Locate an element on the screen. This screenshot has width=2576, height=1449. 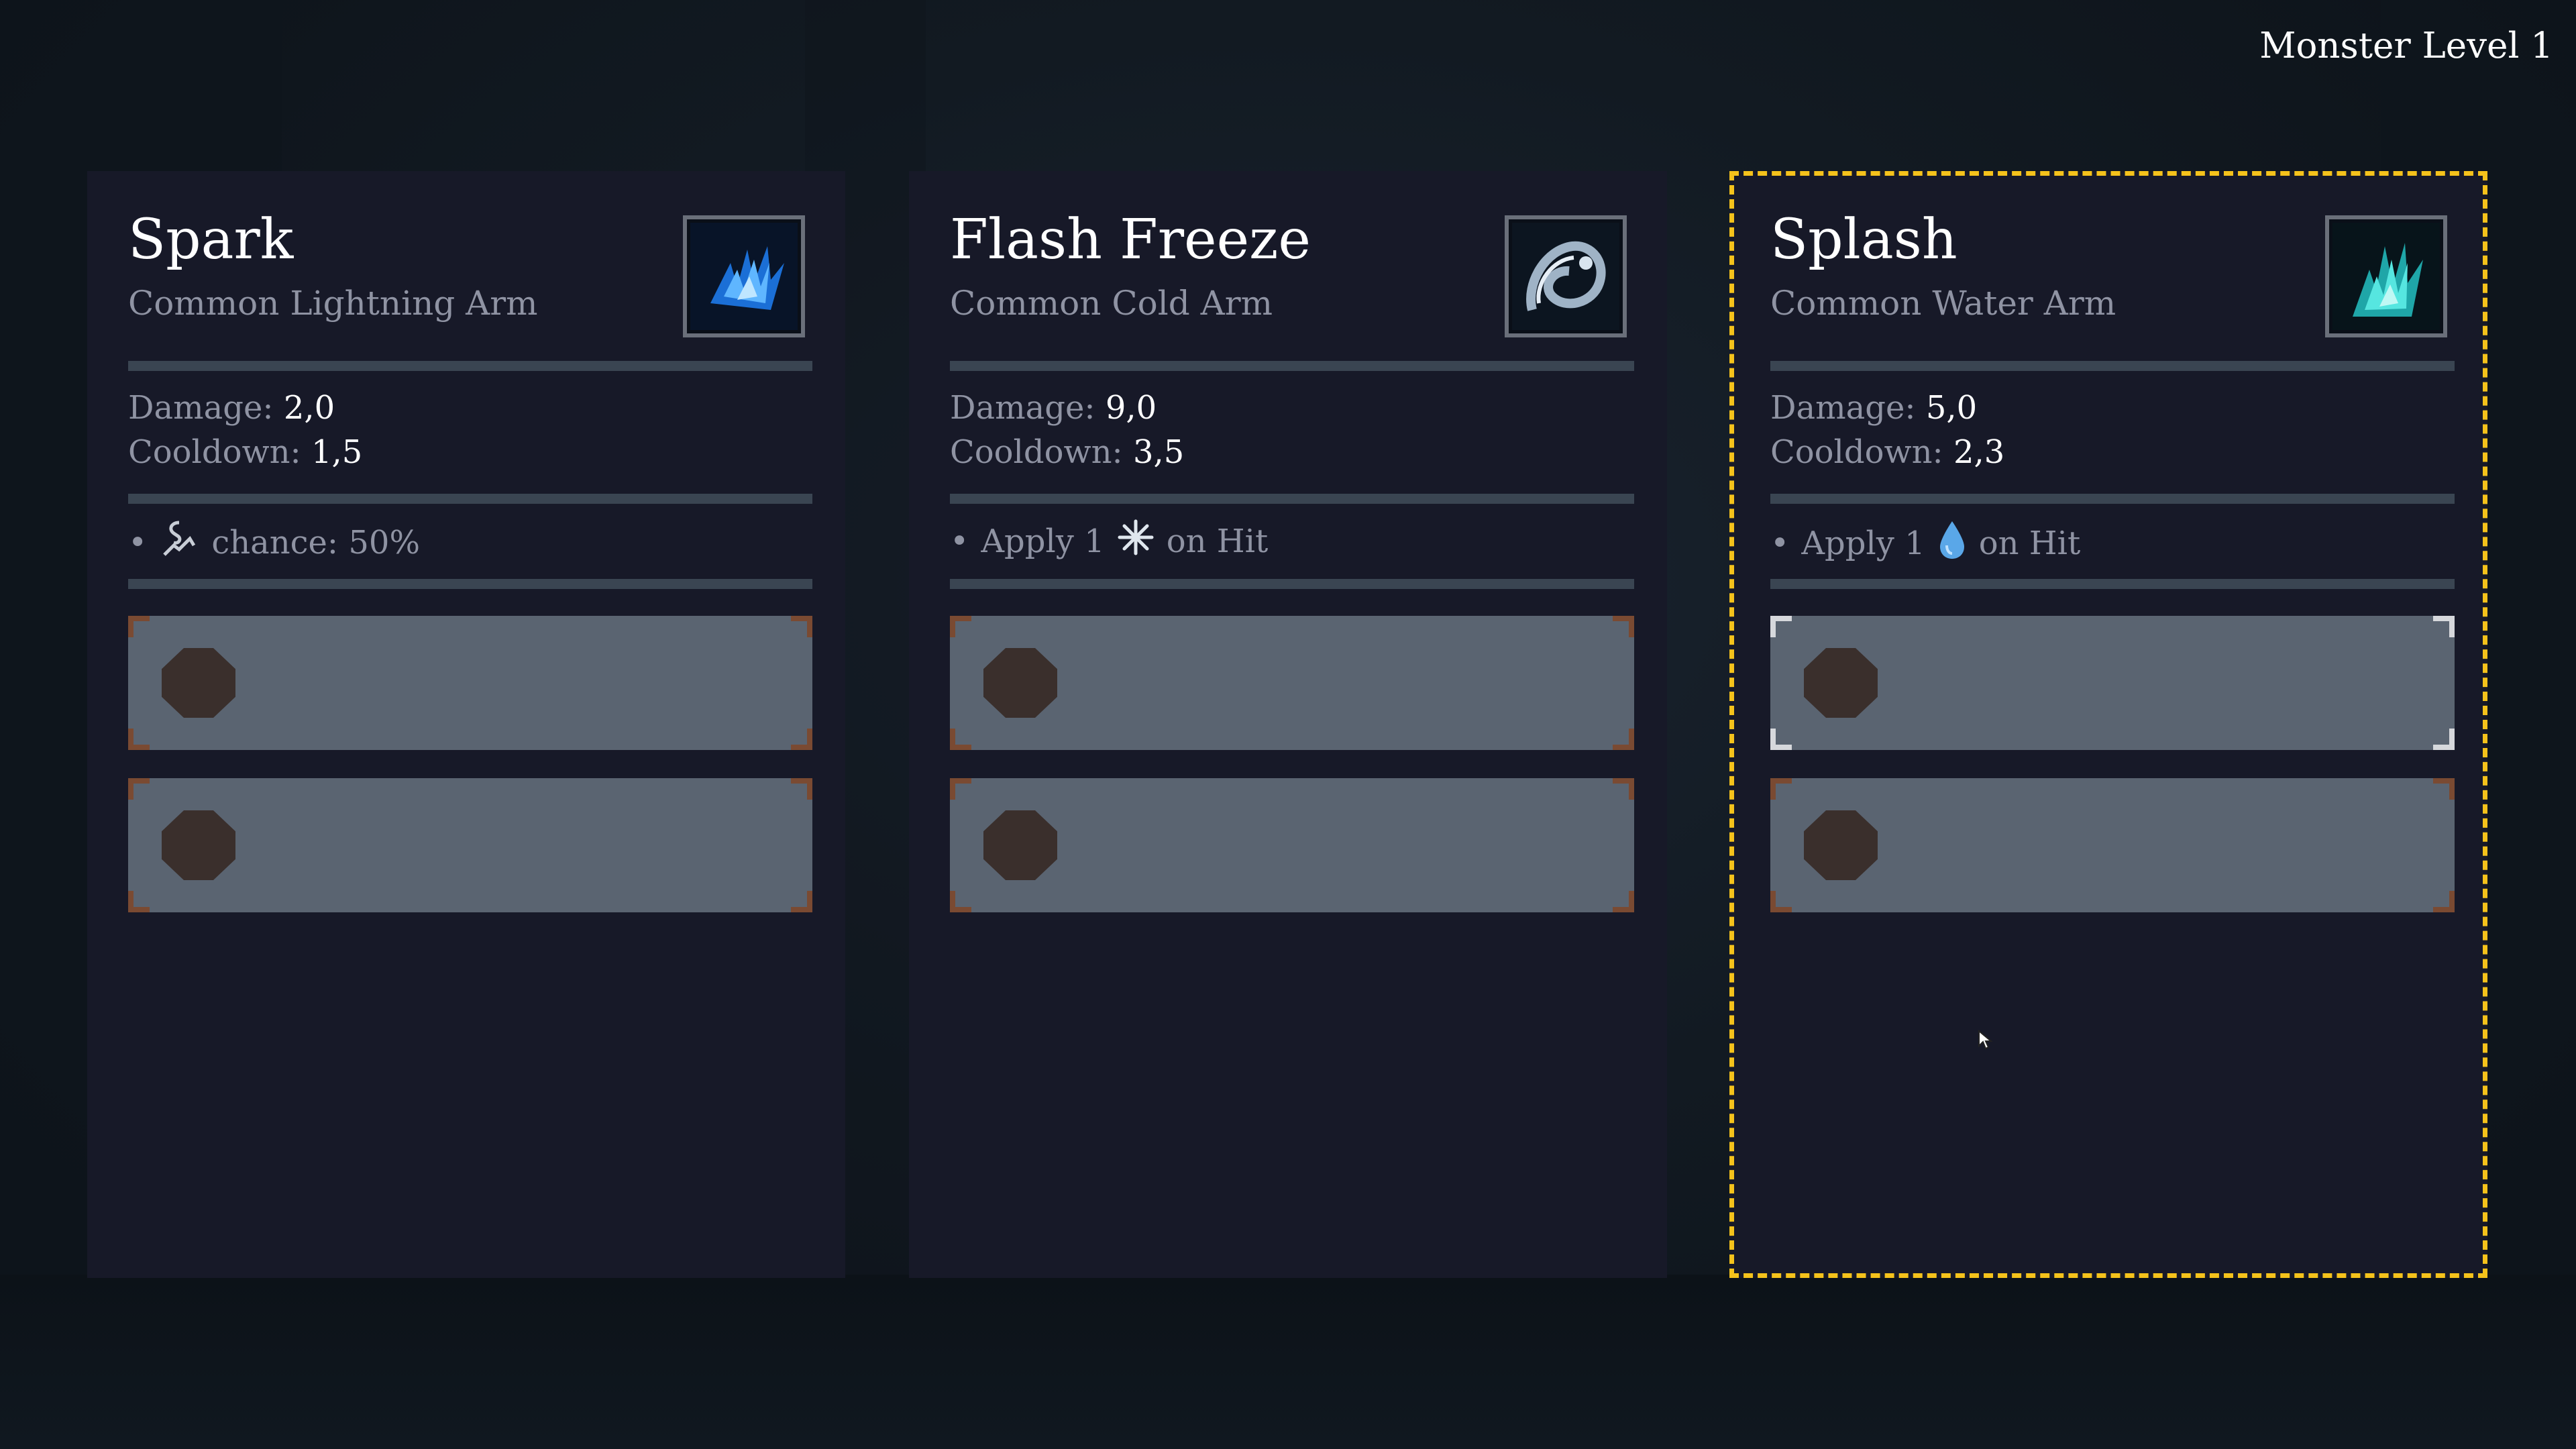
water-claw-icon is located at coordinates (2386, 276).